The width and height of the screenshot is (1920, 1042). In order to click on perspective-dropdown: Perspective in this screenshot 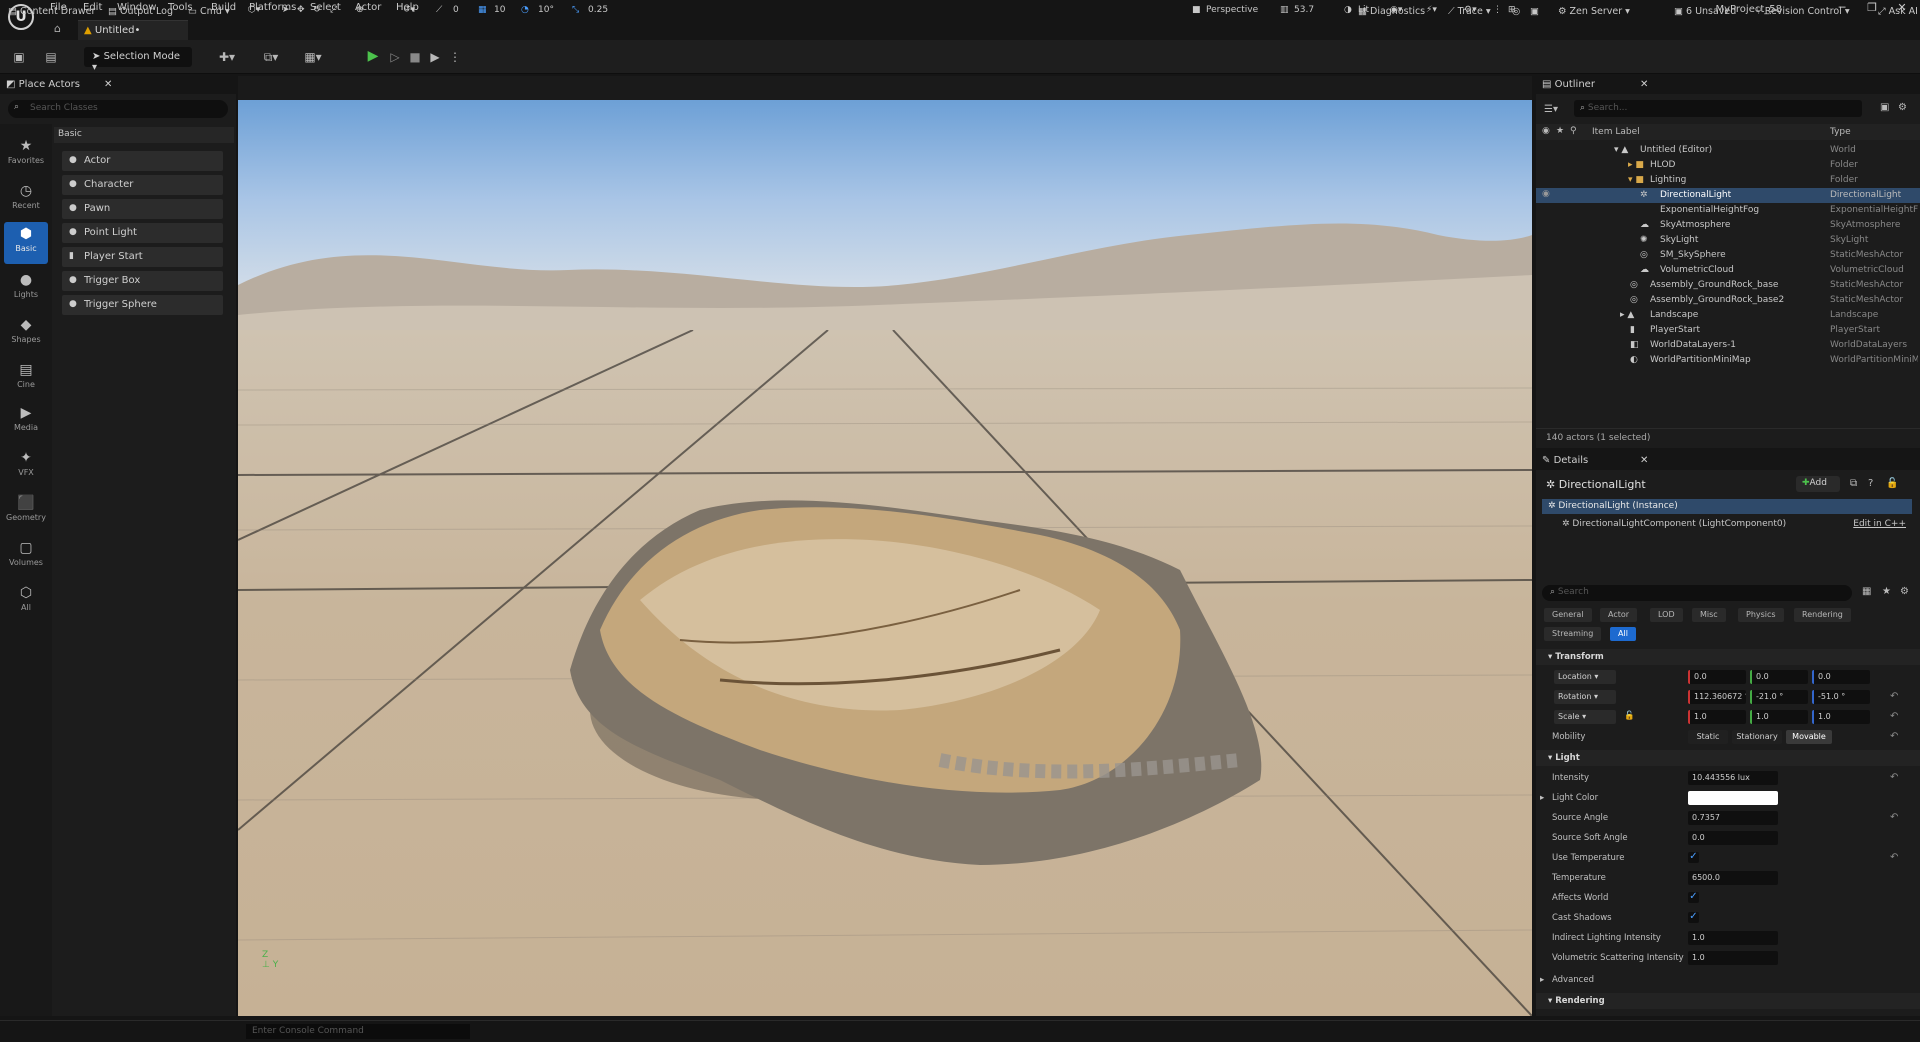, I will do `click(1232, 10)`.